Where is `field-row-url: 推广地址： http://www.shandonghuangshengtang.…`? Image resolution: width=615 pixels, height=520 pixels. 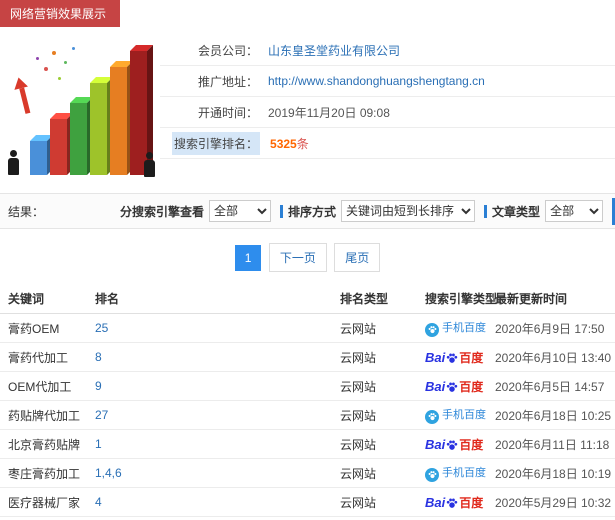 field-row-url: 推广地址： http://www.shandonghuangshengtang.… is located at coordinates (387, 81).